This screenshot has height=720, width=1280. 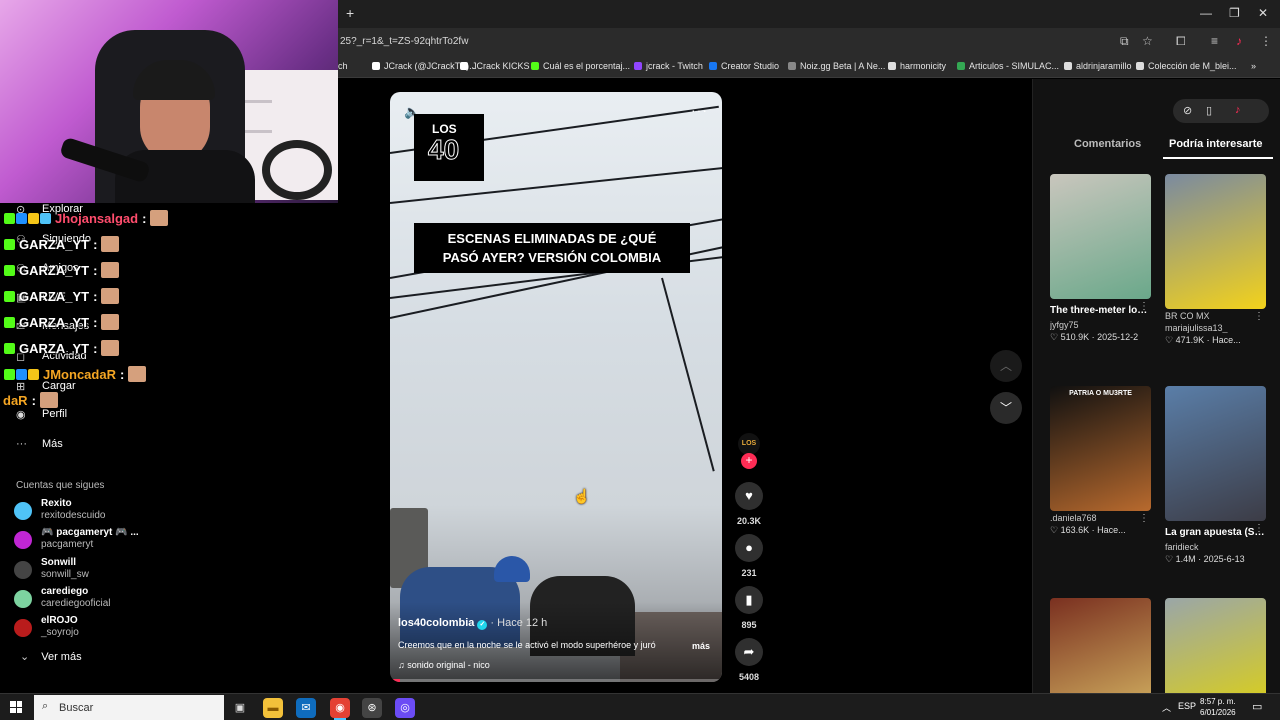 I want to click on see-more-button: ⌄ Ver más, so click(x=51, y=656).